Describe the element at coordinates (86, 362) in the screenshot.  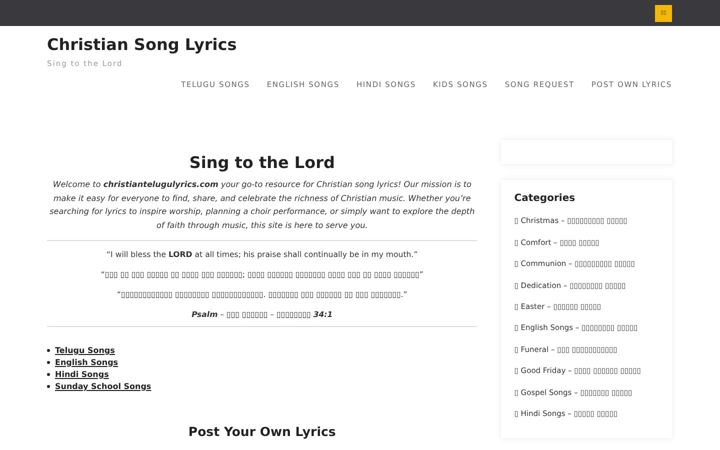
I see `song-category-link: English Songs` at that location.